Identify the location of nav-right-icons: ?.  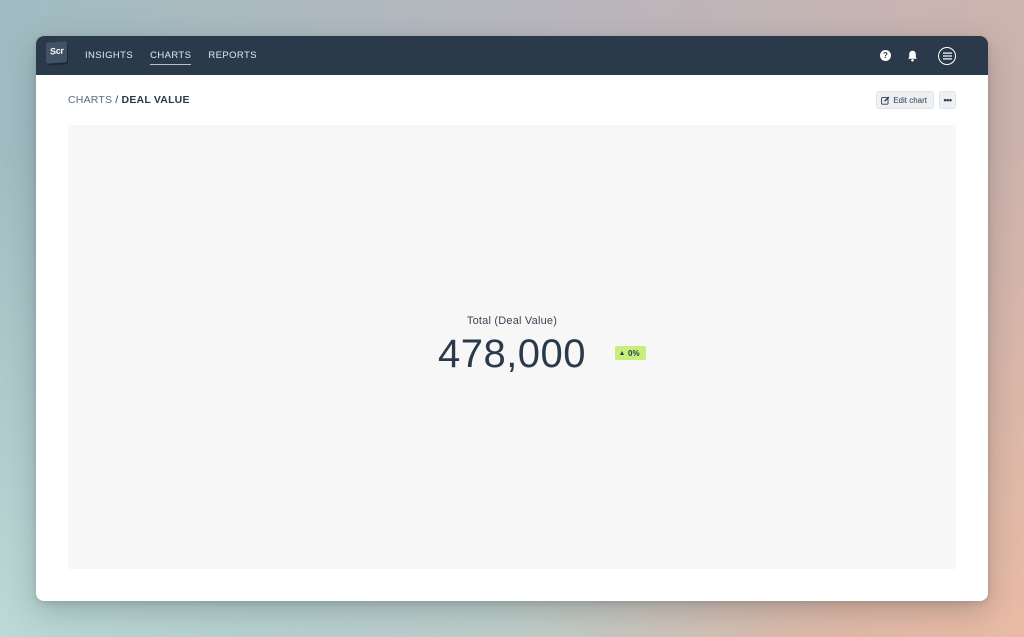
(918, 55).